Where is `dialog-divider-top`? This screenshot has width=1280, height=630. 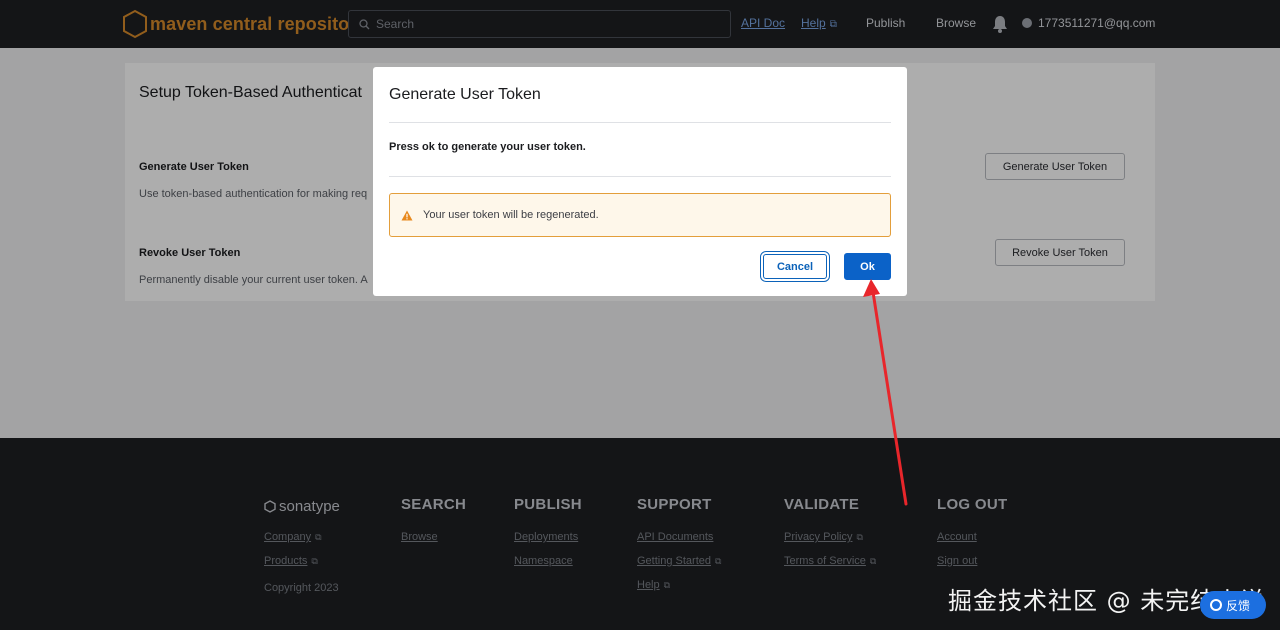
dialog-divider-top is located at coordinates (640, 122).